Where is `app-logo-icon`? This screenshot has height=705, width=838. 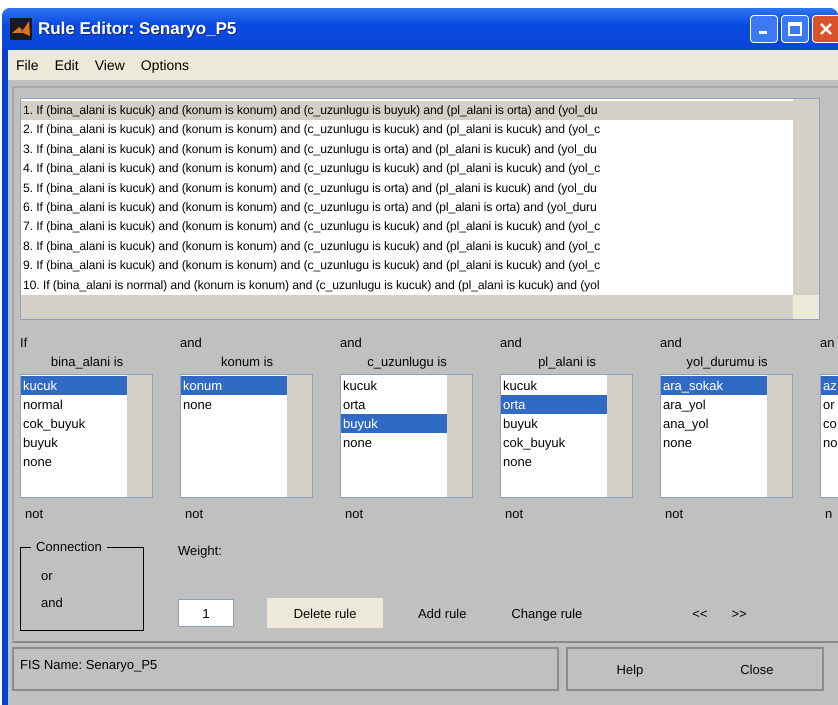 app-logo-icon is located at coordinates (21, 29).